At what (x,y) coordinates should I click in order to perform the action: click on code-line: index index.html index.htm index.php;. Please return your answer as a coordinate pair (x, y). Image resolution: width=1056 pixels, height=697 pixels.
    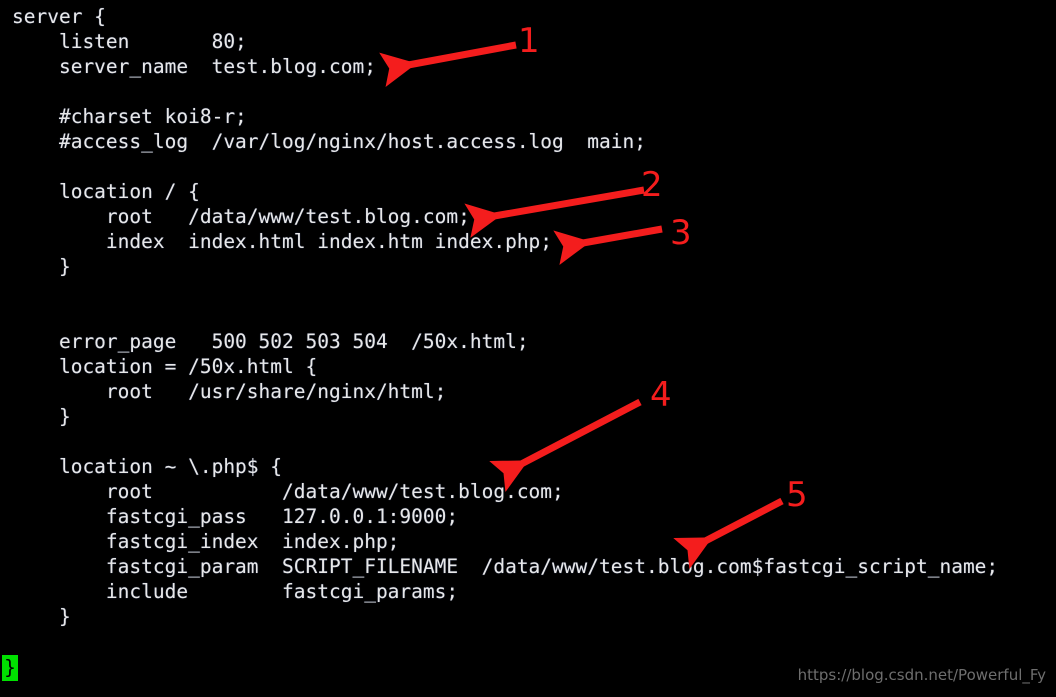
    Looking at the image, I should click on (282, 241).